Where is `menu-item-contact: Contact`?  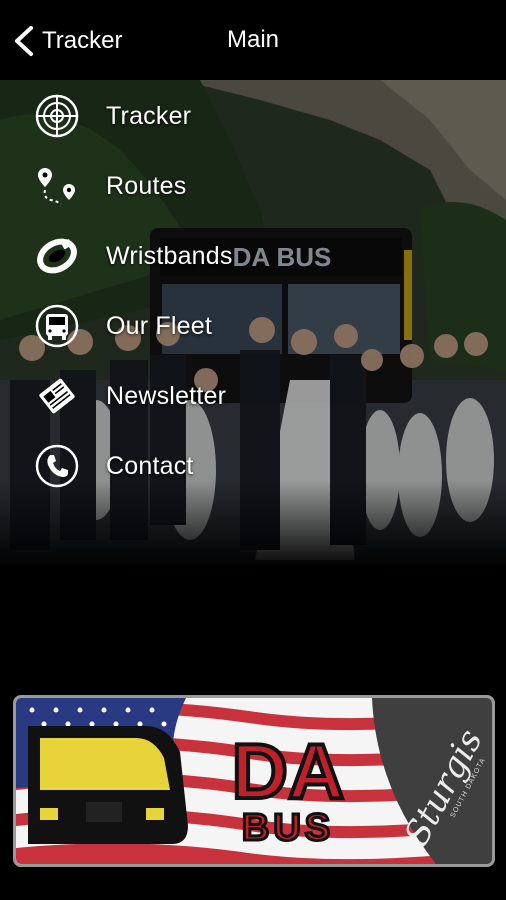
menu-item-contact: Contact is located at coordinates (244, 466).